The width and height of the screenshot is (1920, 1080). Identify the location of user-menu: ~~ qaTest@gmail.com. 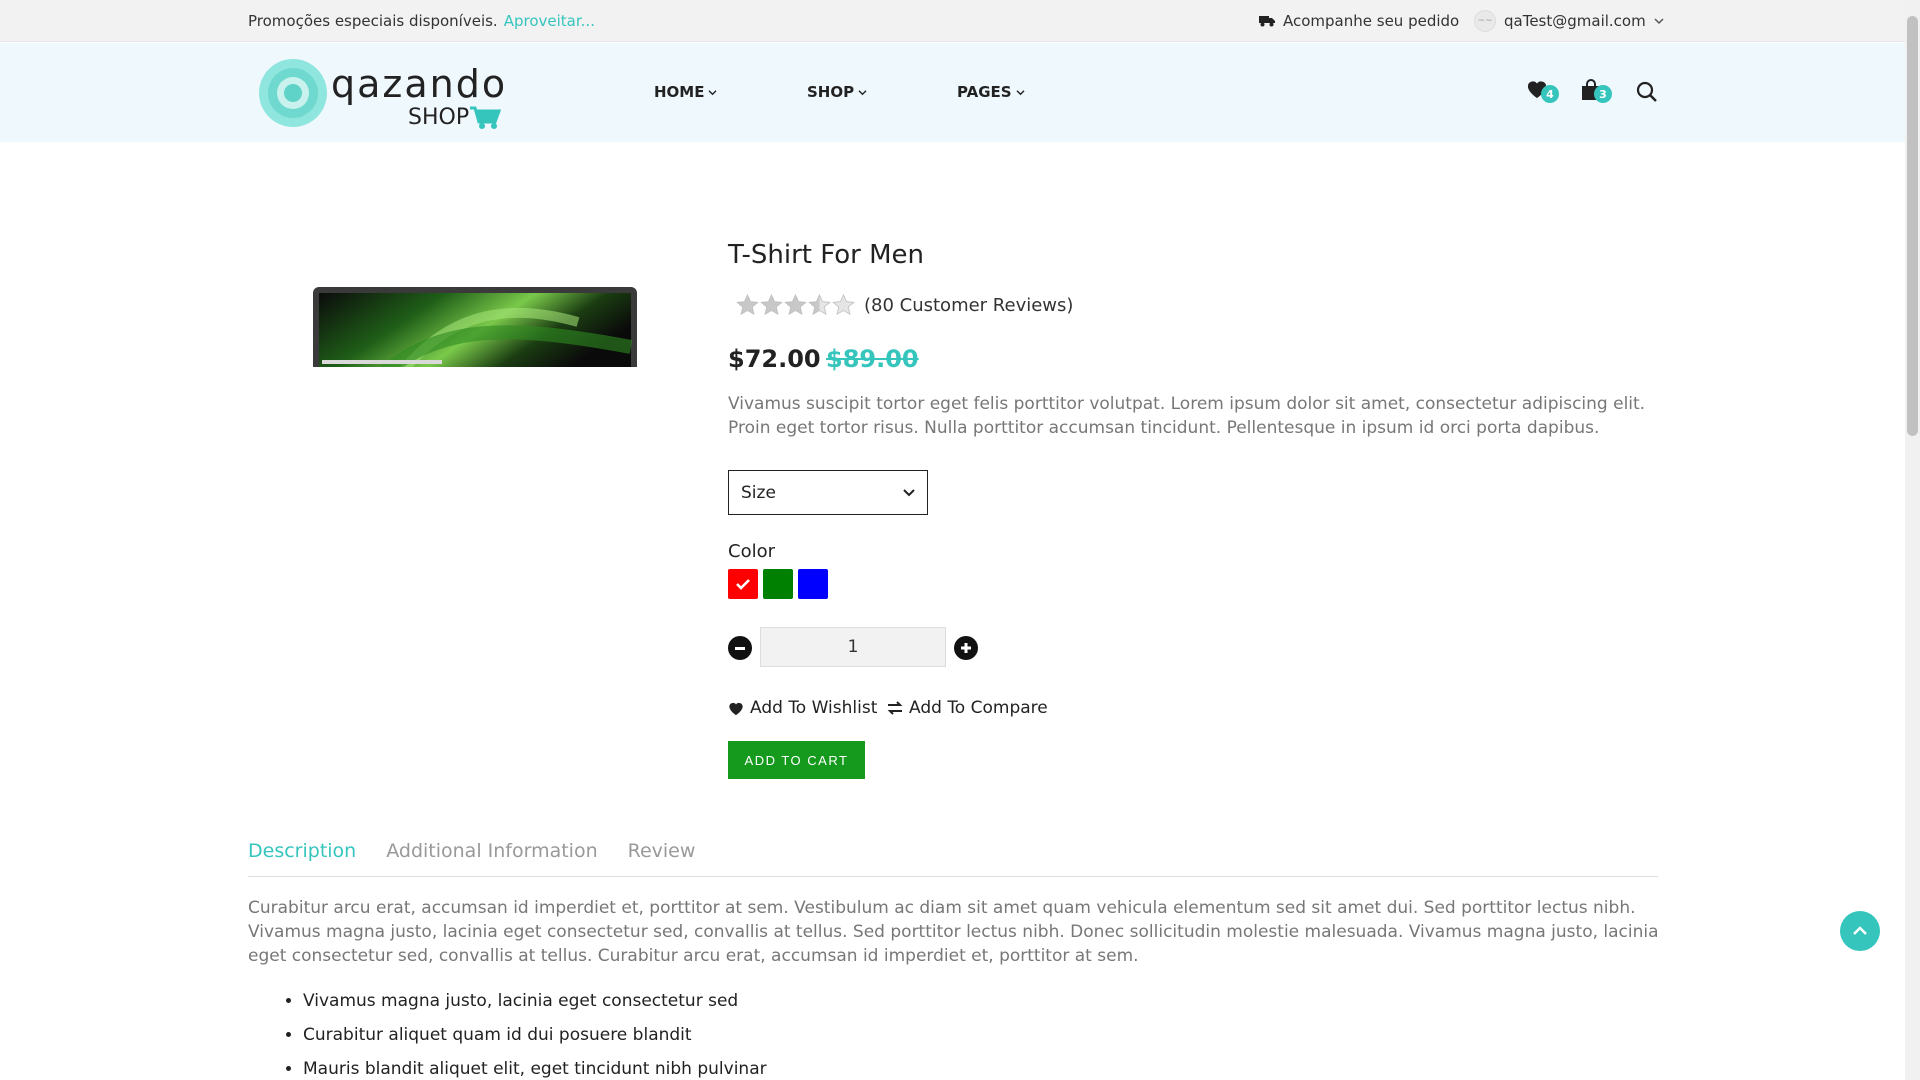
(1569, 21).